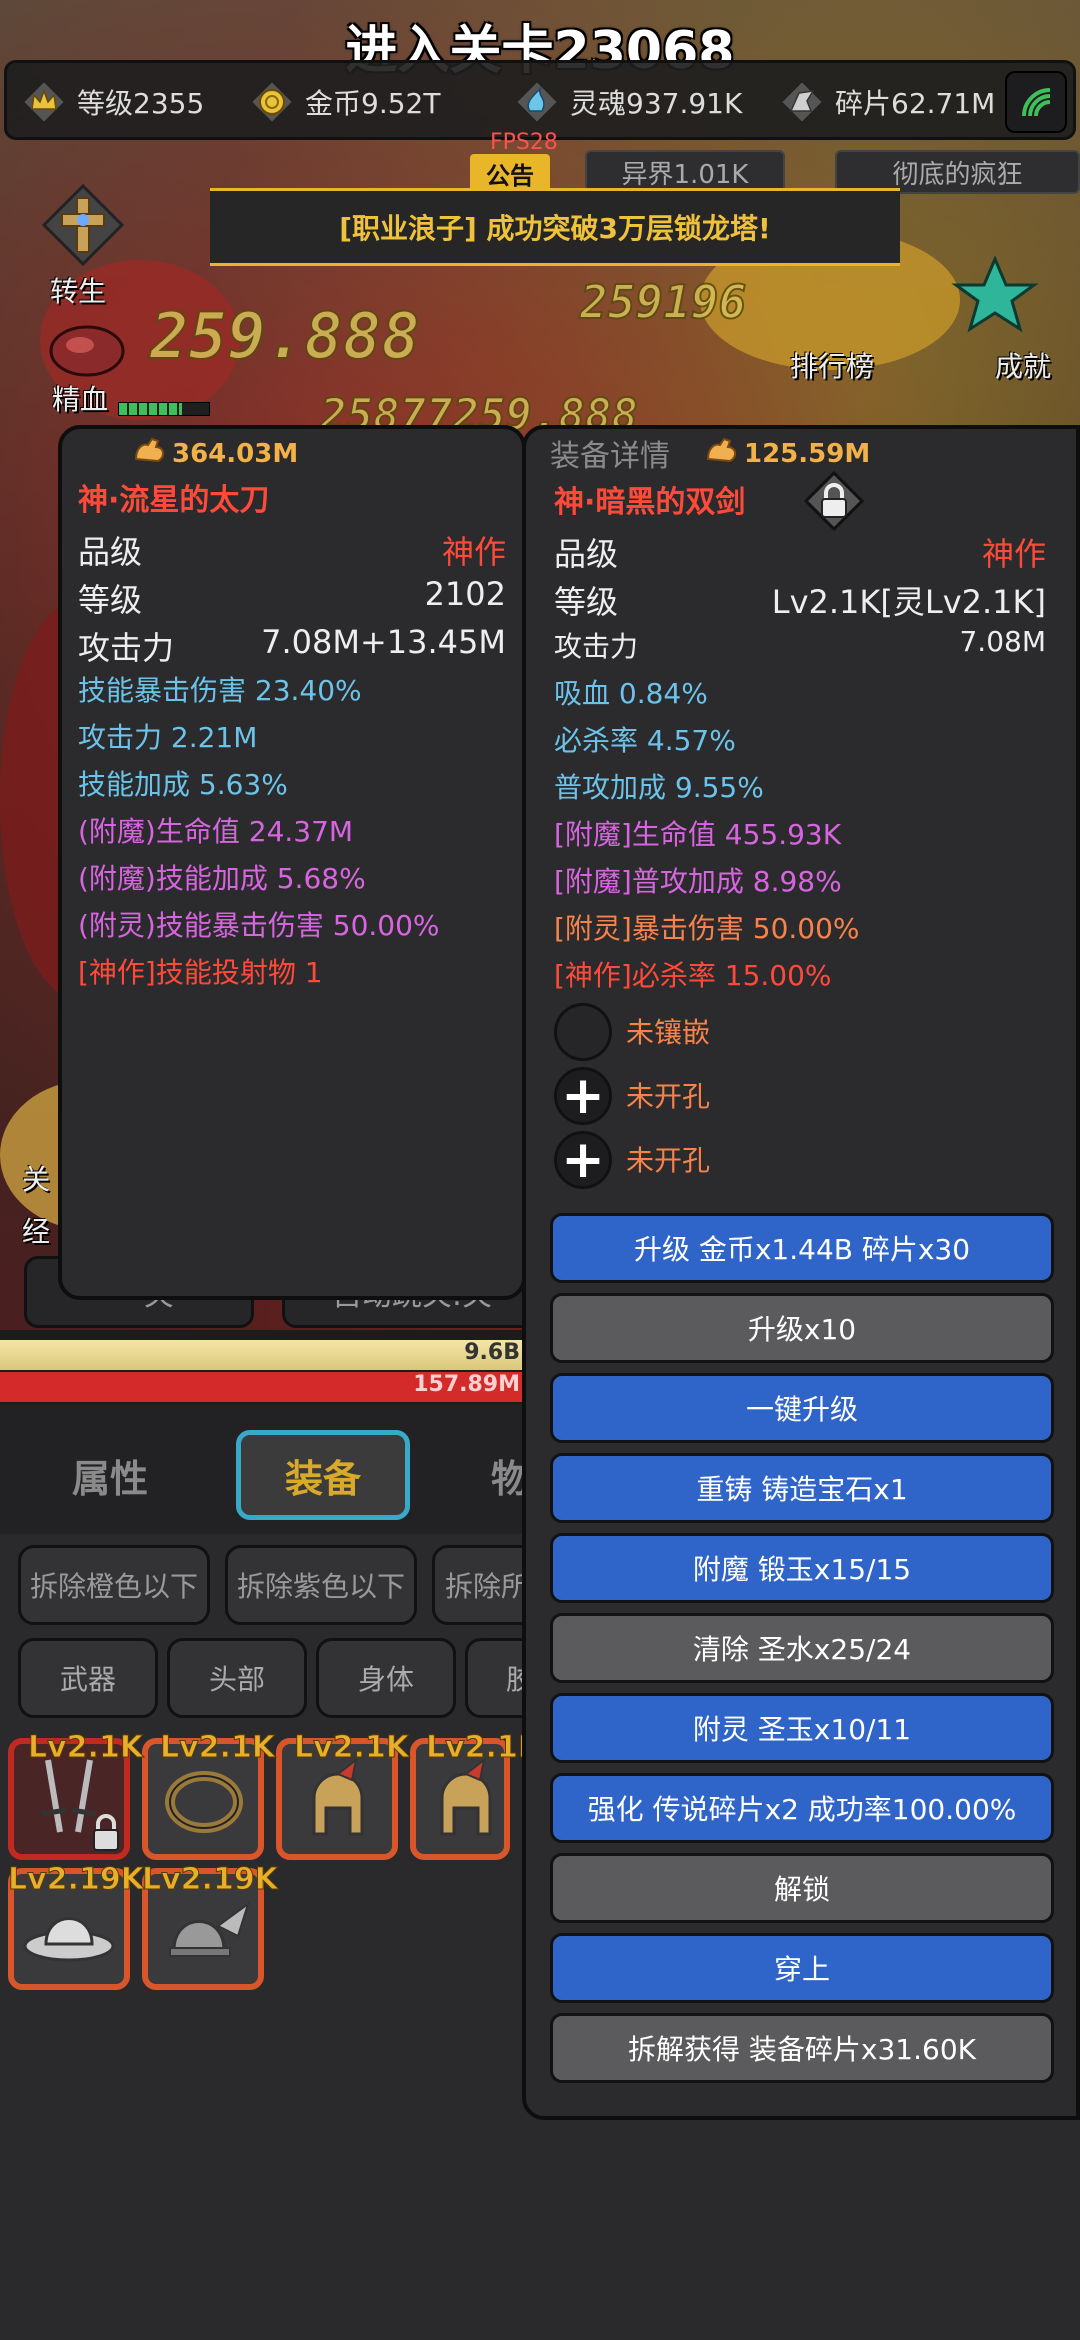  I want to click on hat-icon, so click(69, 1939).